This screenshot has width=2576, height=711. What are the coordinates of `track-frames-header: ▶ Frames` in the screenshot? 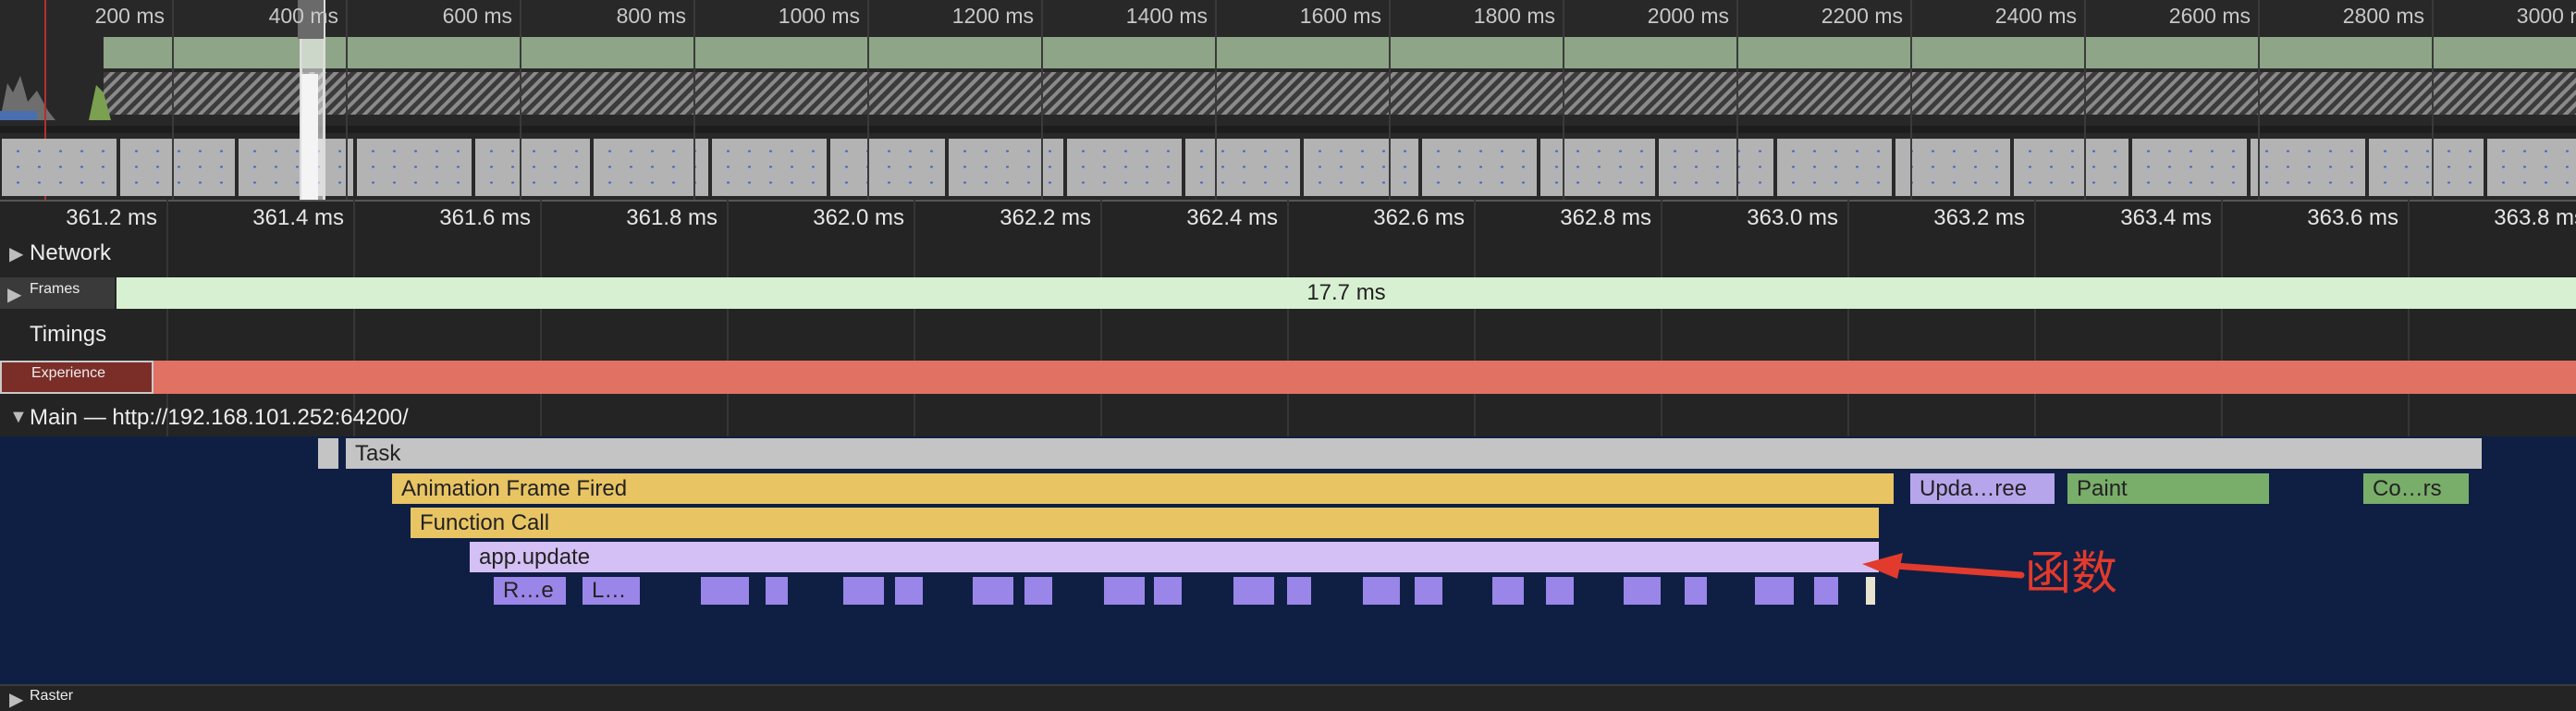 It's located at (57, 293).